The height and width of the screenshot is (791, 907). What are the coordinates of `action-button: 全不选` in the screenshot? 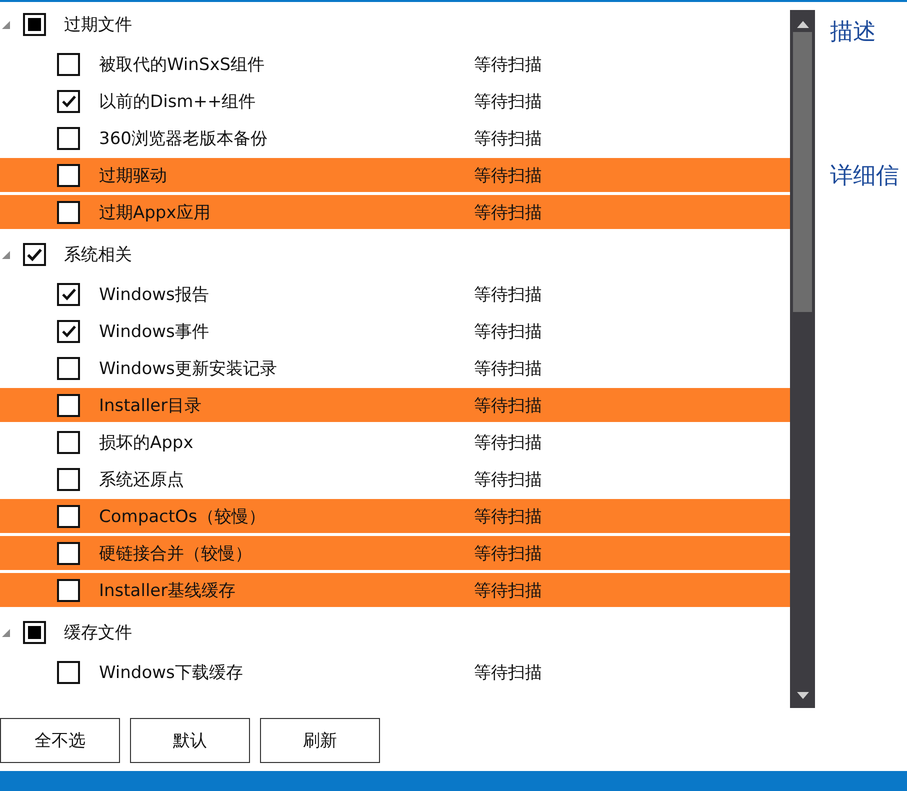 It's located at (60, 740).